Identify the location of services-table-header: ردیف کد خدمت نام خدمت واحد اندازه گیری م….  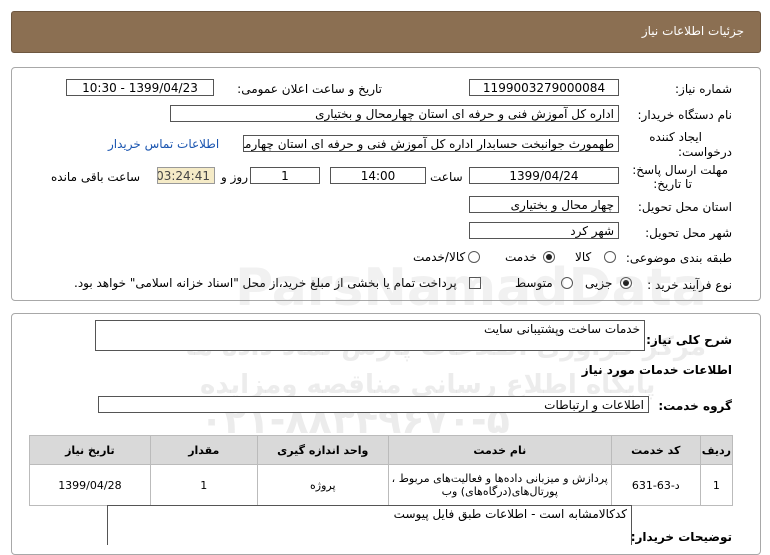
(381, 450).